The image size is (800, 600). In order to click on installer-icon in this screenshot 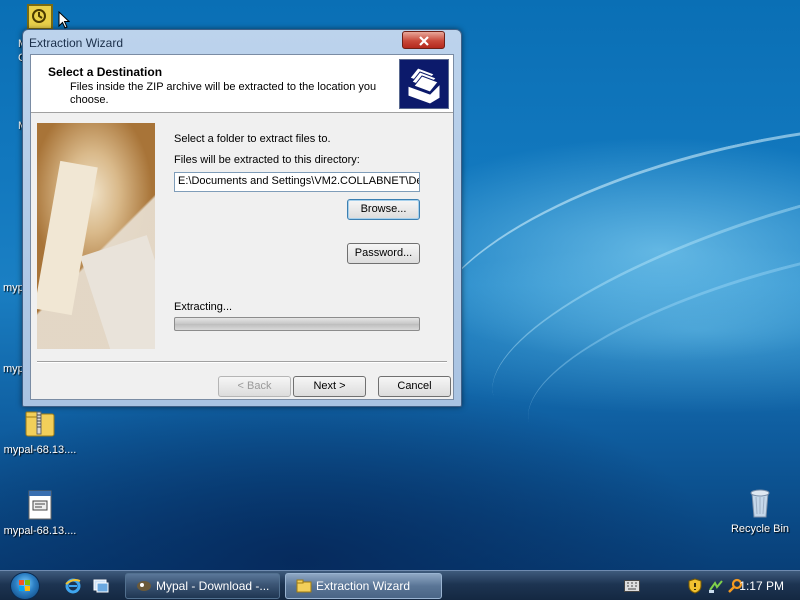, I will do `click(40, 505)`.